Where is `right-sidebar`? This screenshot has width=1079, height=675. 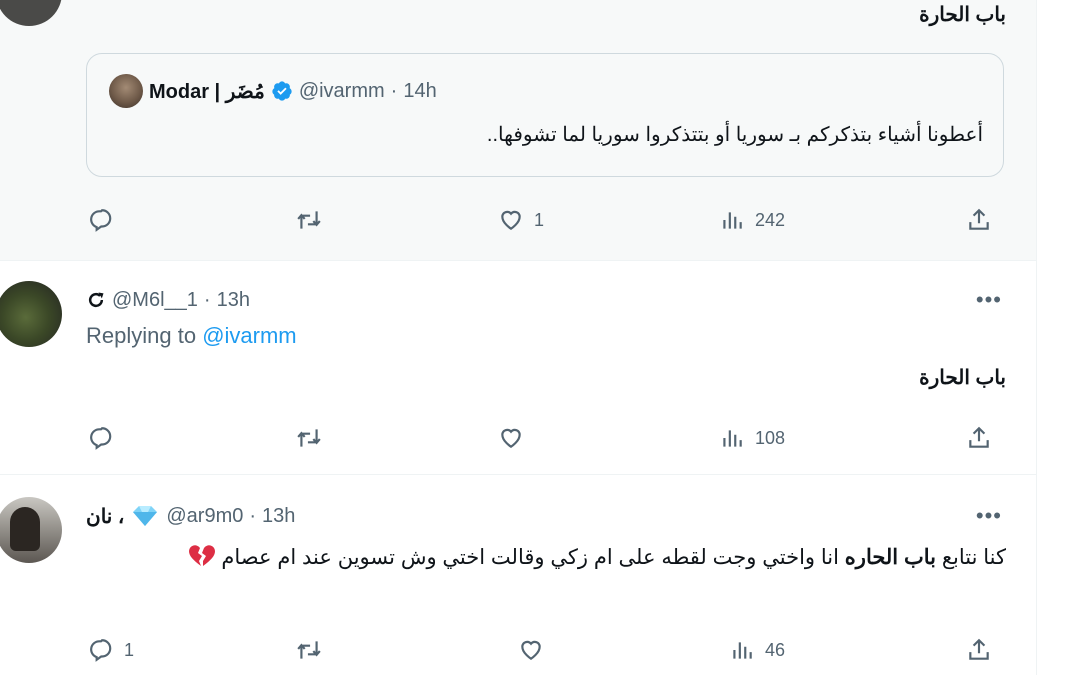
right-sidebar is located at coordinates (1057, 337).